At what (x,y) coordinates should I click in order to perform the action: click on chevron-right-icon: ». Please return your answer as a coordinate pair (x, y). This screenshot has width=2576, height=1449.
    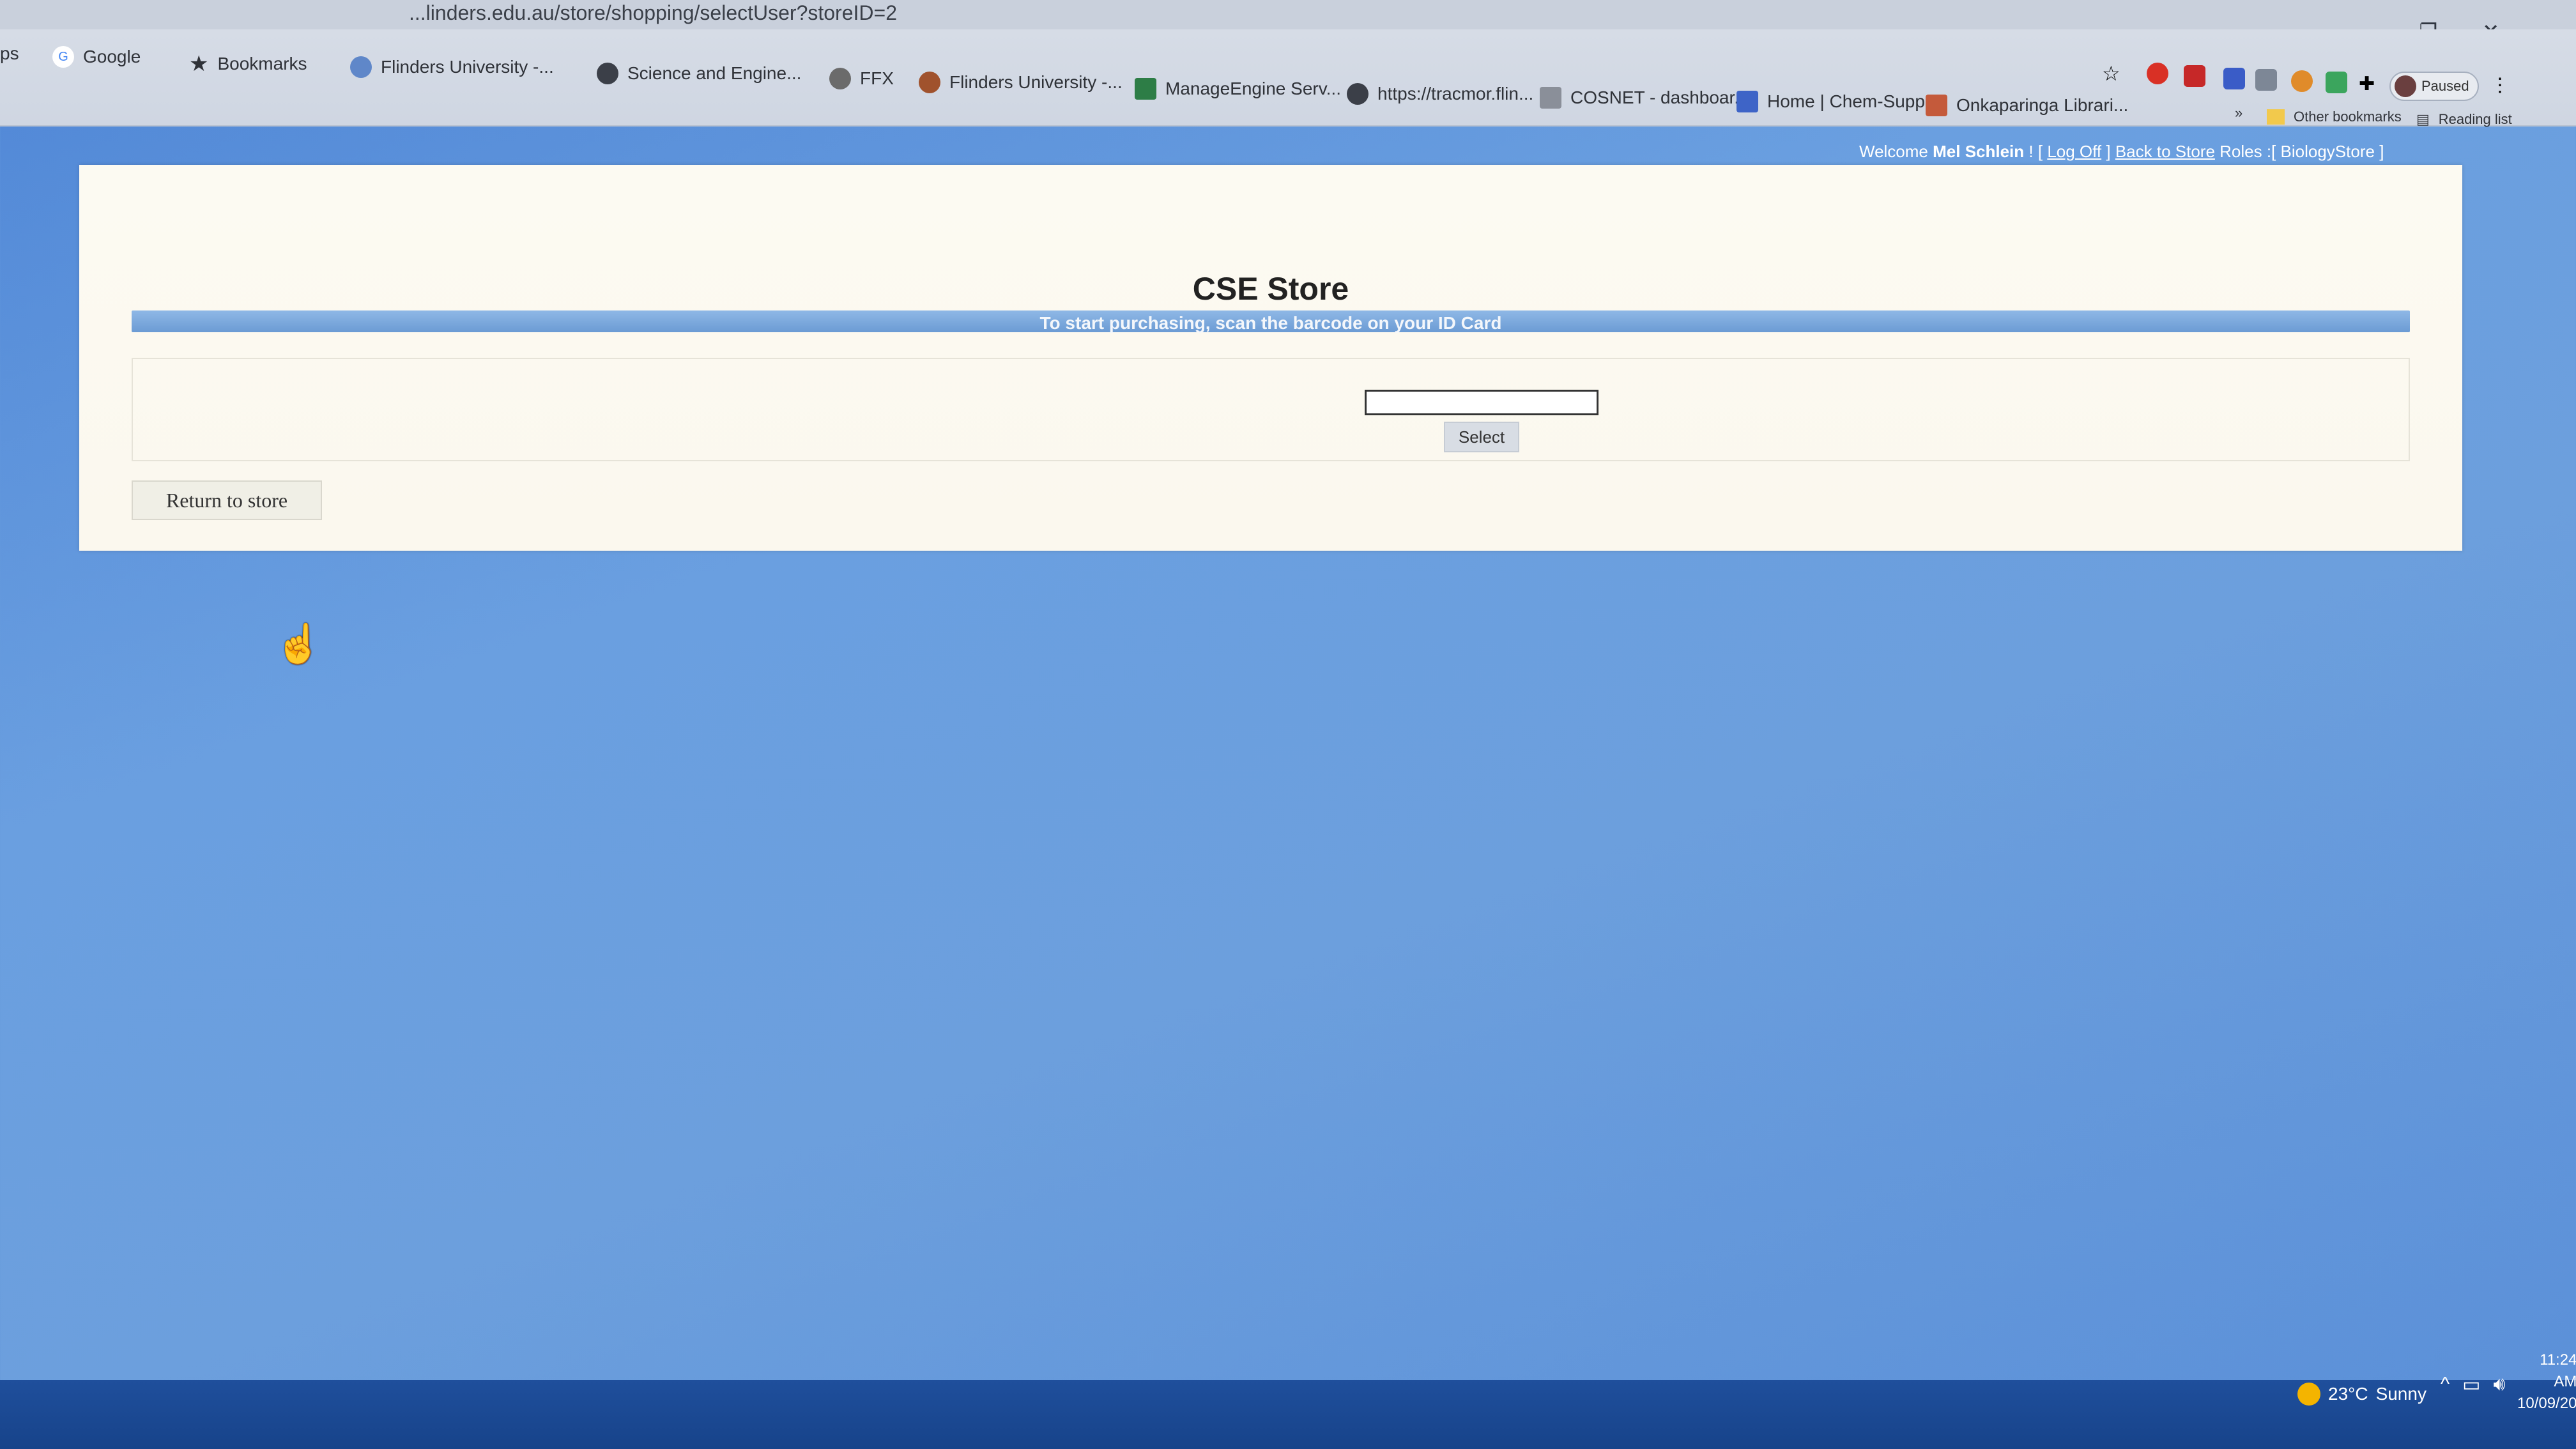
    Looking at the image, I should click on (2238, 113).